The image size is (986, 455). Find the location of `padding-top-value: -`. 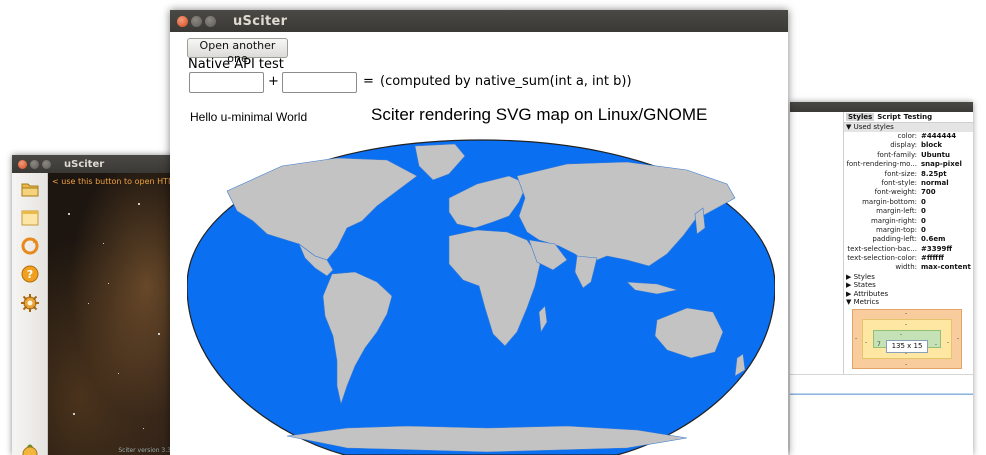

padding-top-value: - is located at coordinates (901, 334).